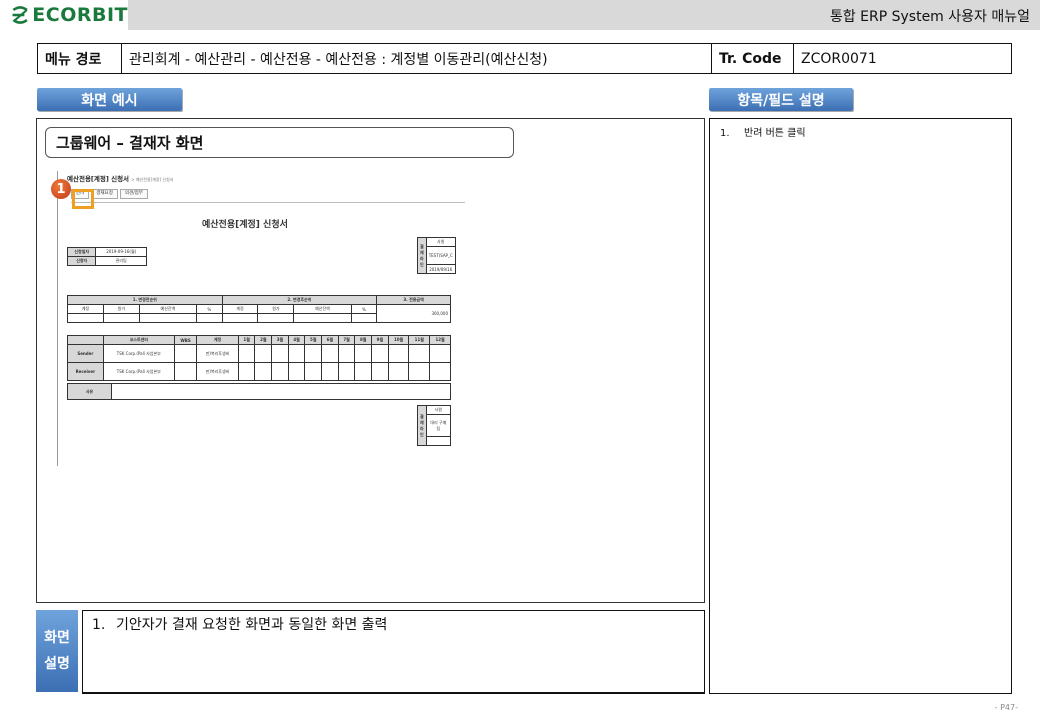 Image resolution: width=1040 pixels, height=720 pixels. Describe the element at coordinates (185, 340) in the screenshot. I see `month-header: WBS` at that location.